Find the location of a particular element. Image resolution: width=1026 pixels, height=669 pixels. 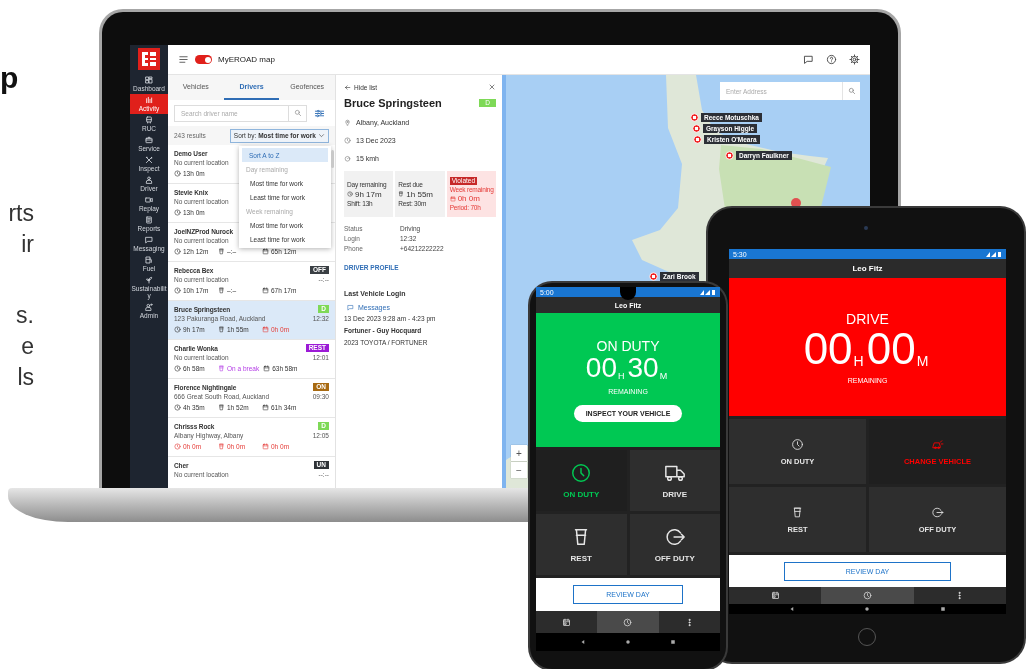

app-title-bar: Leo Fitz is located at coordinates (867, 268).